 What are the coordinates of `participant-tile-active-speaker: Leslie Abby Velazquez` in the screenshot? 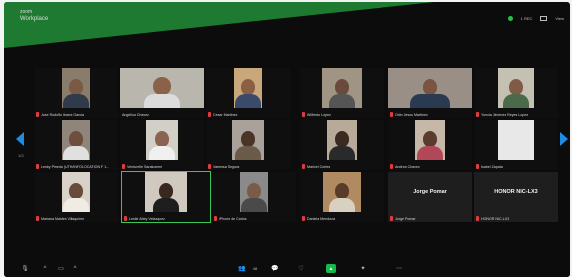 It's located at (166, 197).